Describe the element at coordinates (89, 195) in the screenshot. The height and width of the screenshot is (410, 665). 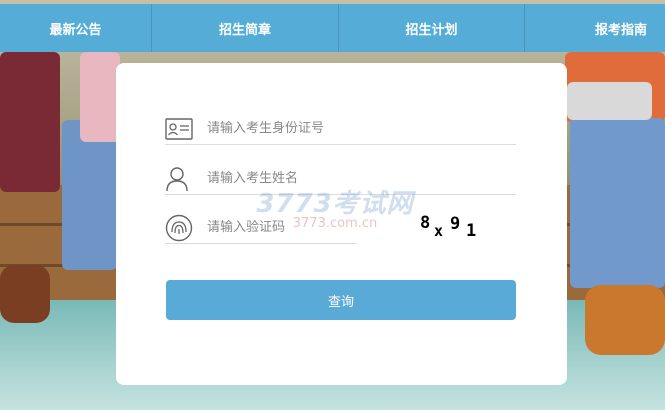
I see `bg-person-left-jeans` at that location.